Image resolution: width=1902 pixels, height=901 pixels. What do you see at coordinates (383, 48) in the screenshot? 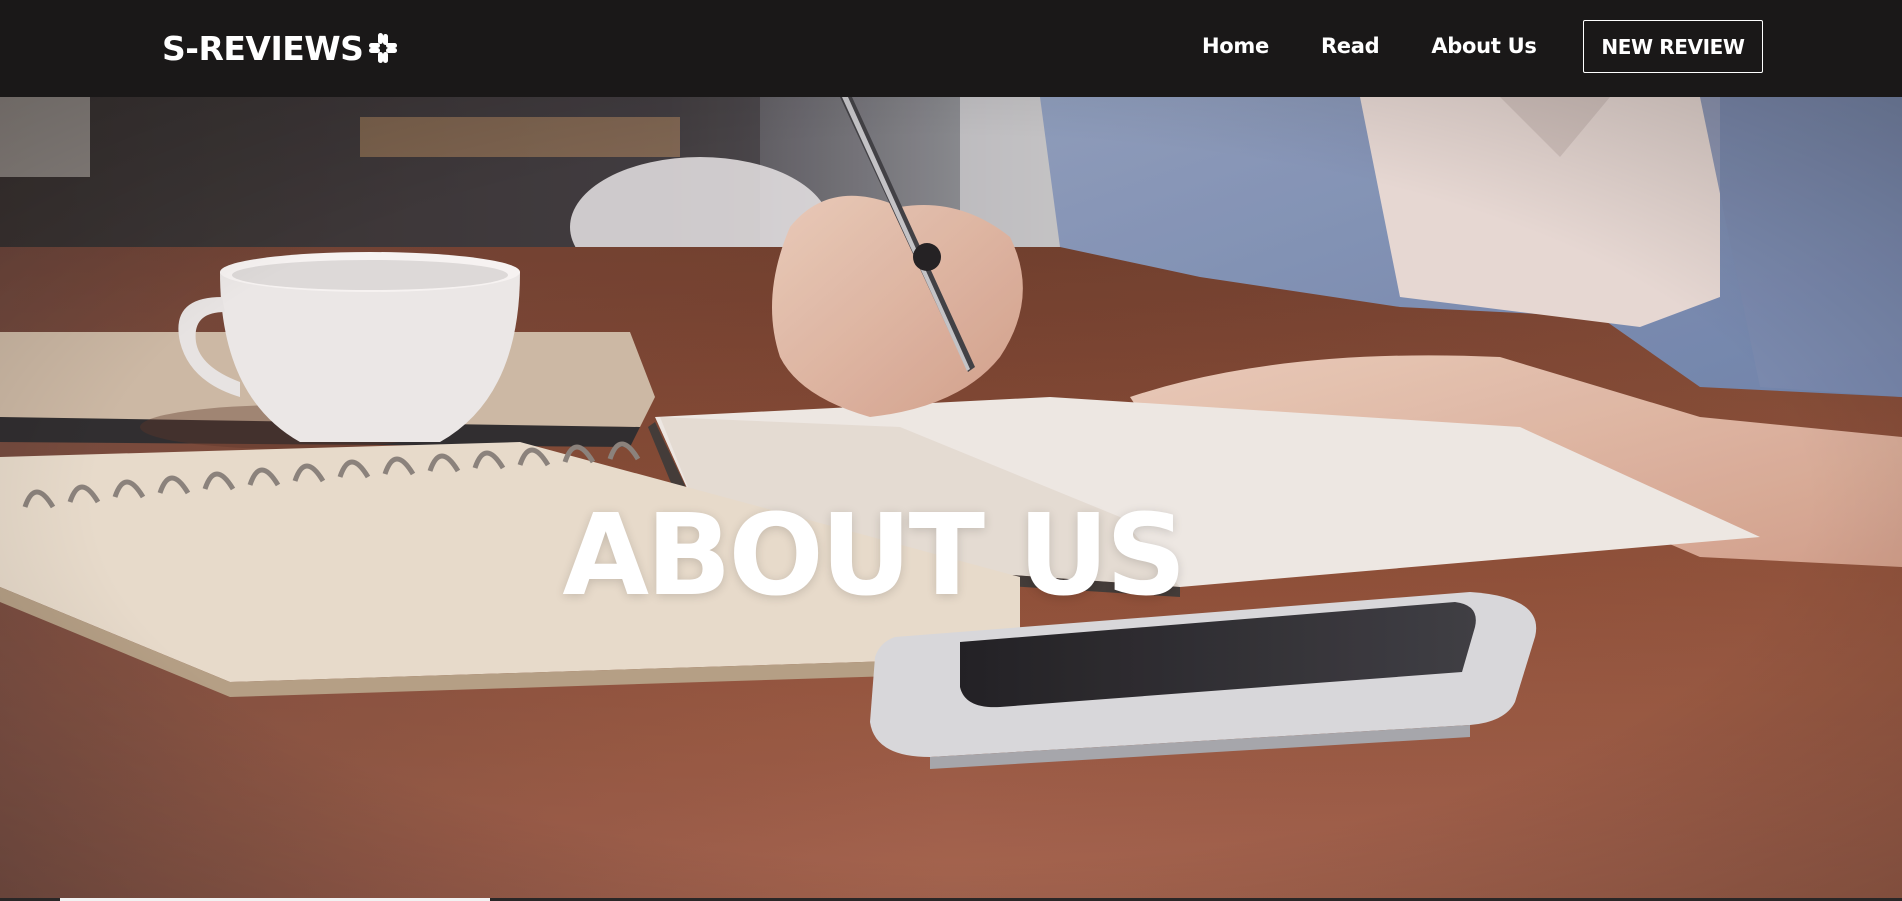
I see `hash-icon` at bounding box center [383, 48].